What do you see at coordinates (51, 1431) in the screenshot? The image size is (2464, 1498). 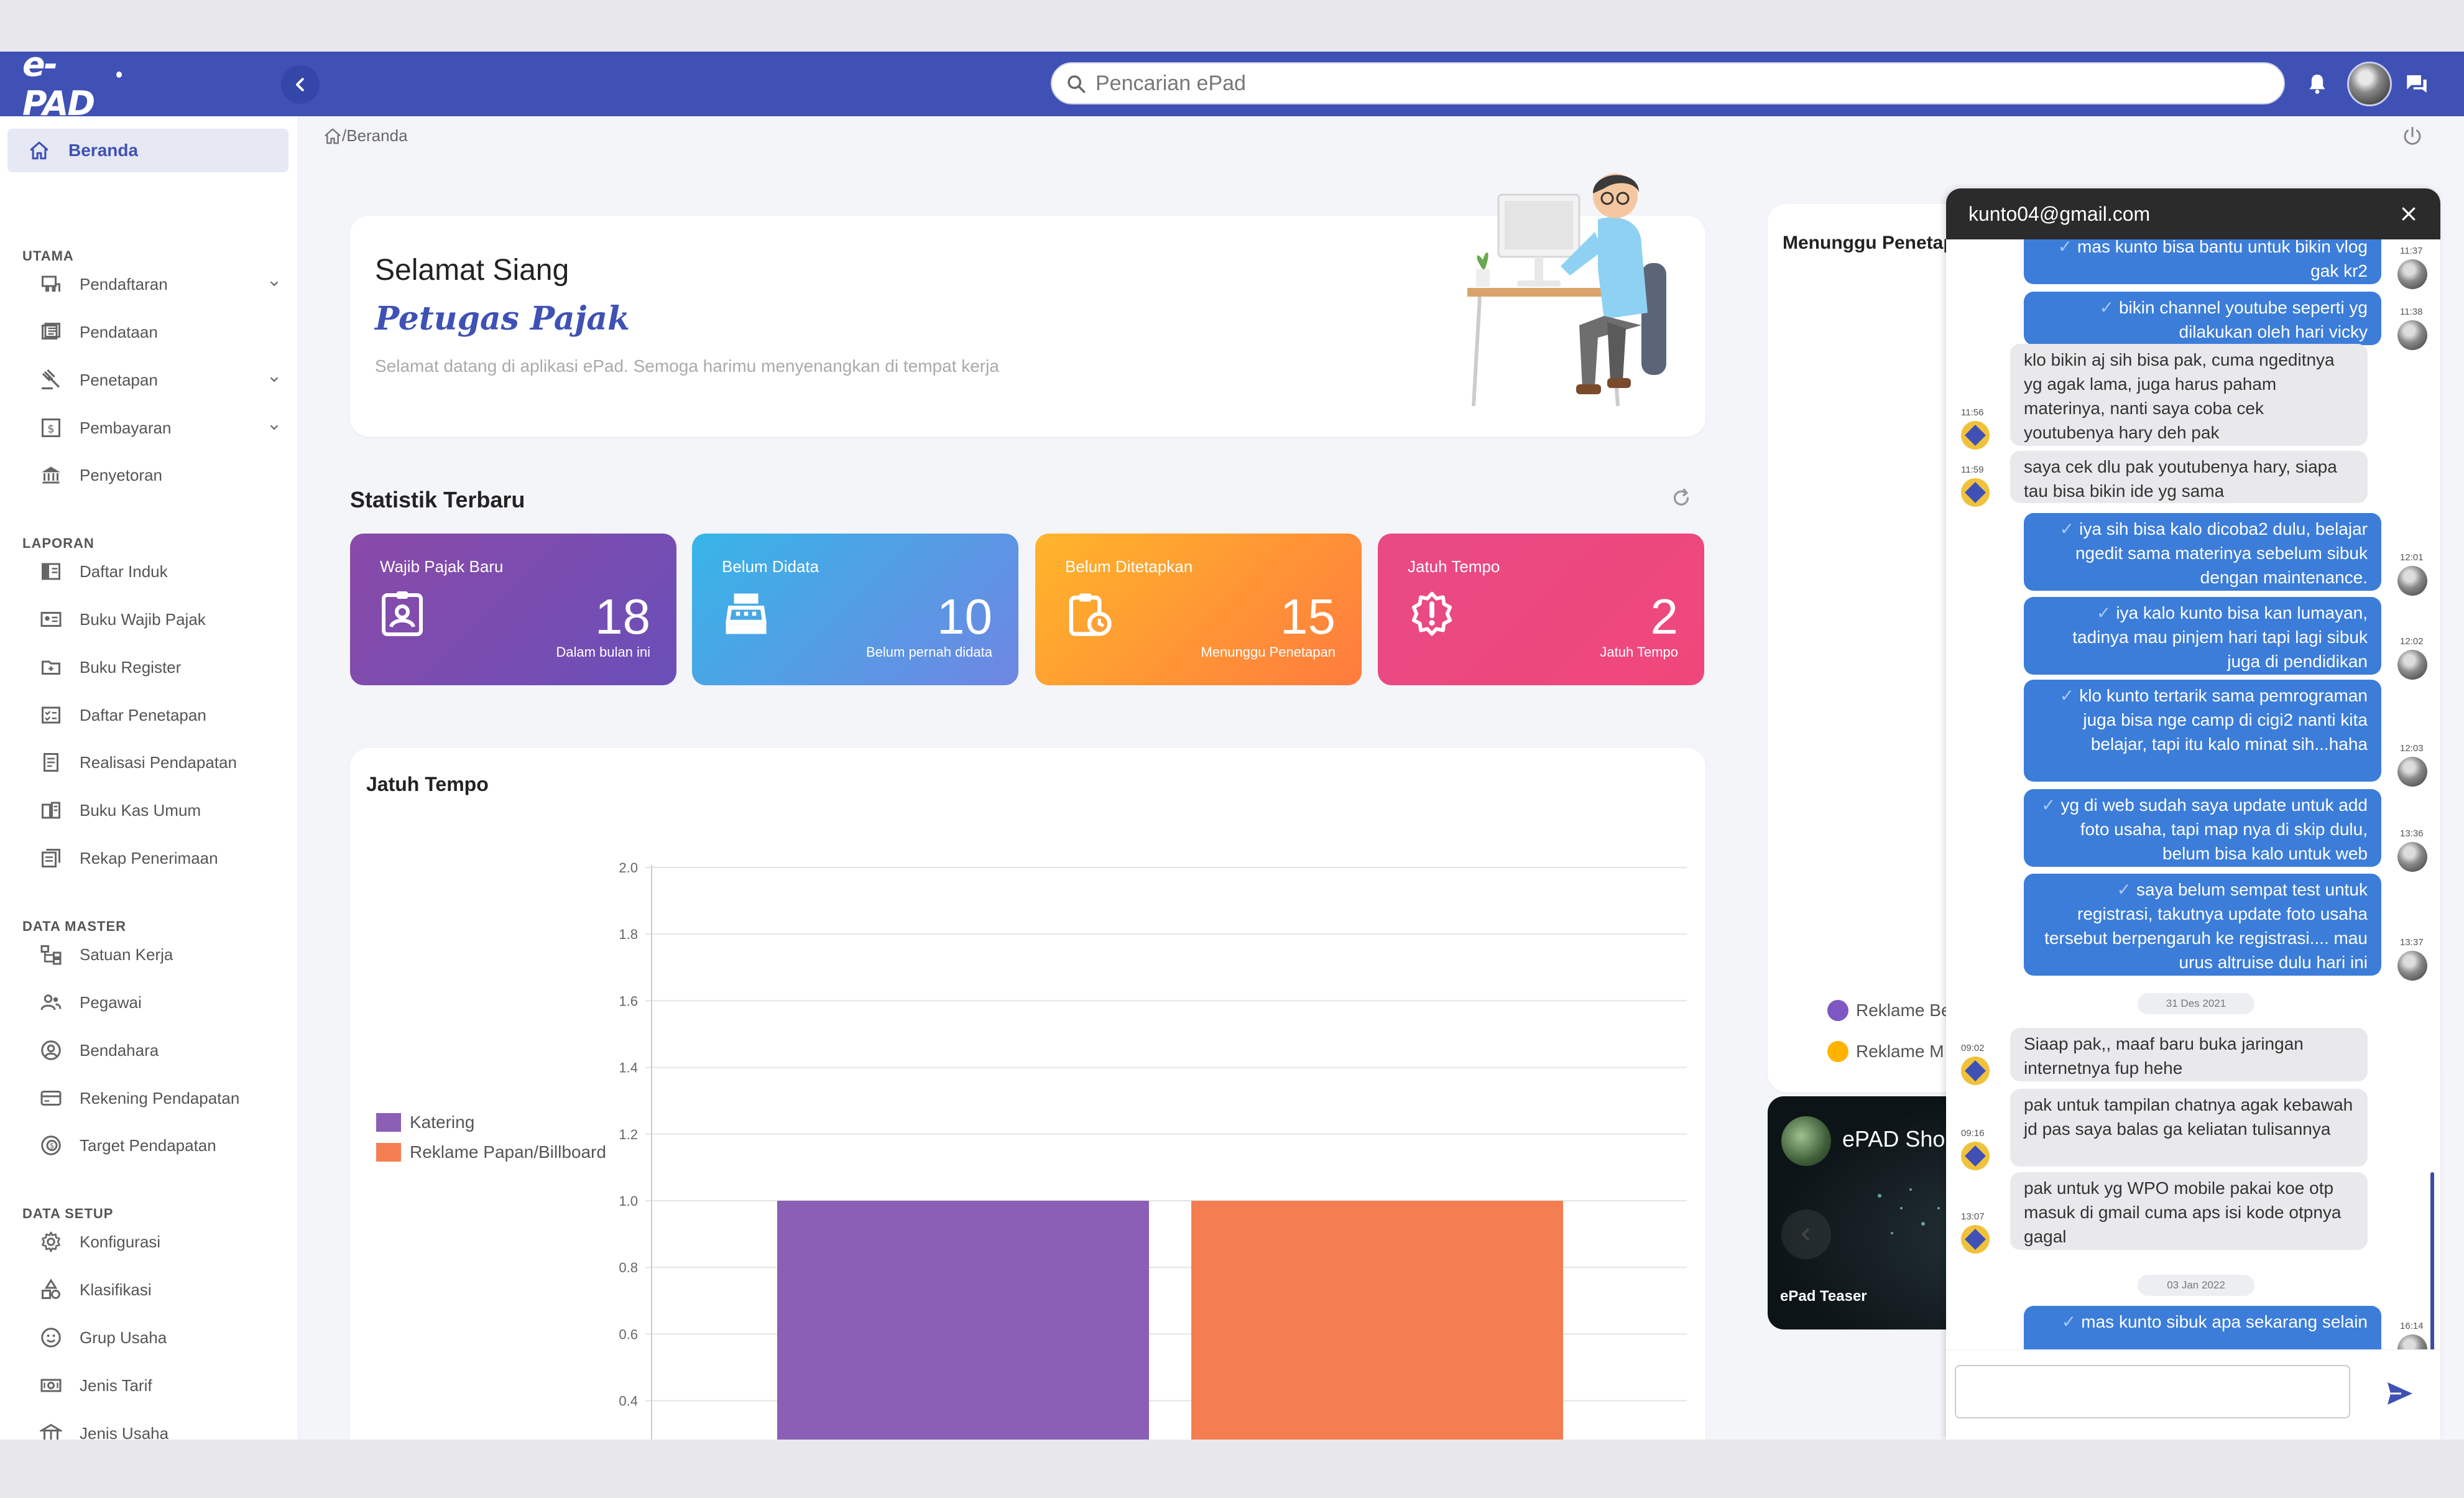 I see `building-icon` at bounding box center [51, 1431].